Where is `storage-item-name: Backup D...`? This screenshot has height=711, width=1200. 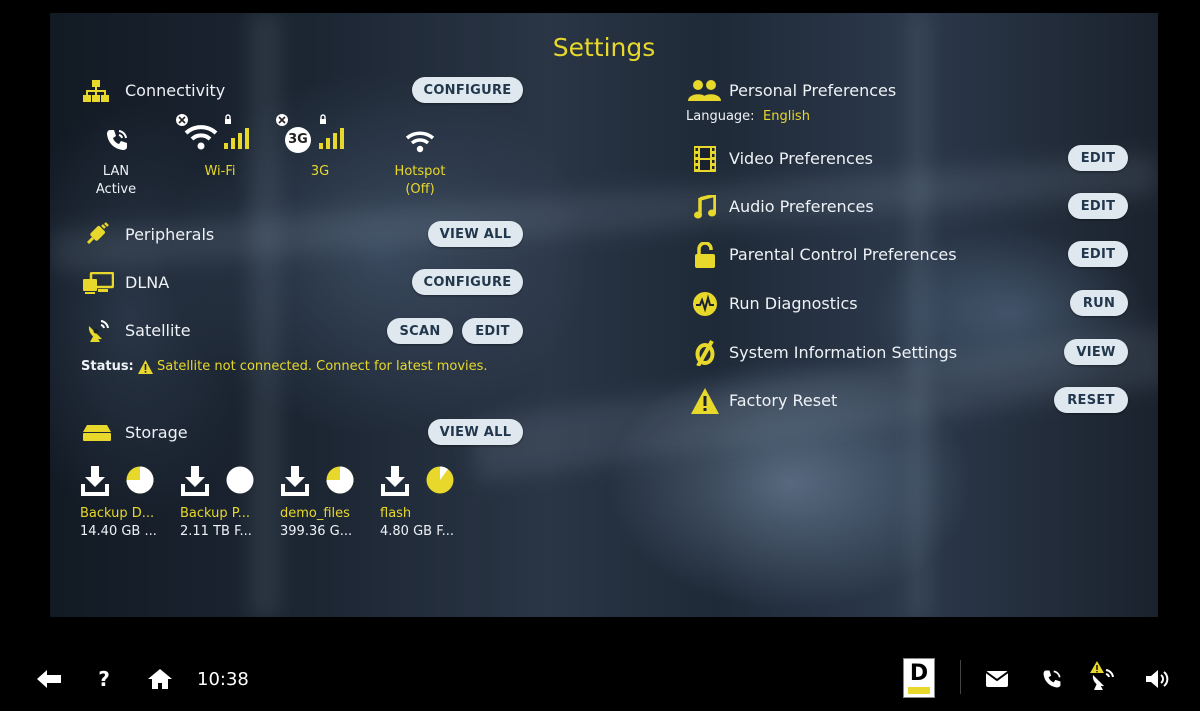 storage-item-name: Backup D... is located at coordinates (117, 513).